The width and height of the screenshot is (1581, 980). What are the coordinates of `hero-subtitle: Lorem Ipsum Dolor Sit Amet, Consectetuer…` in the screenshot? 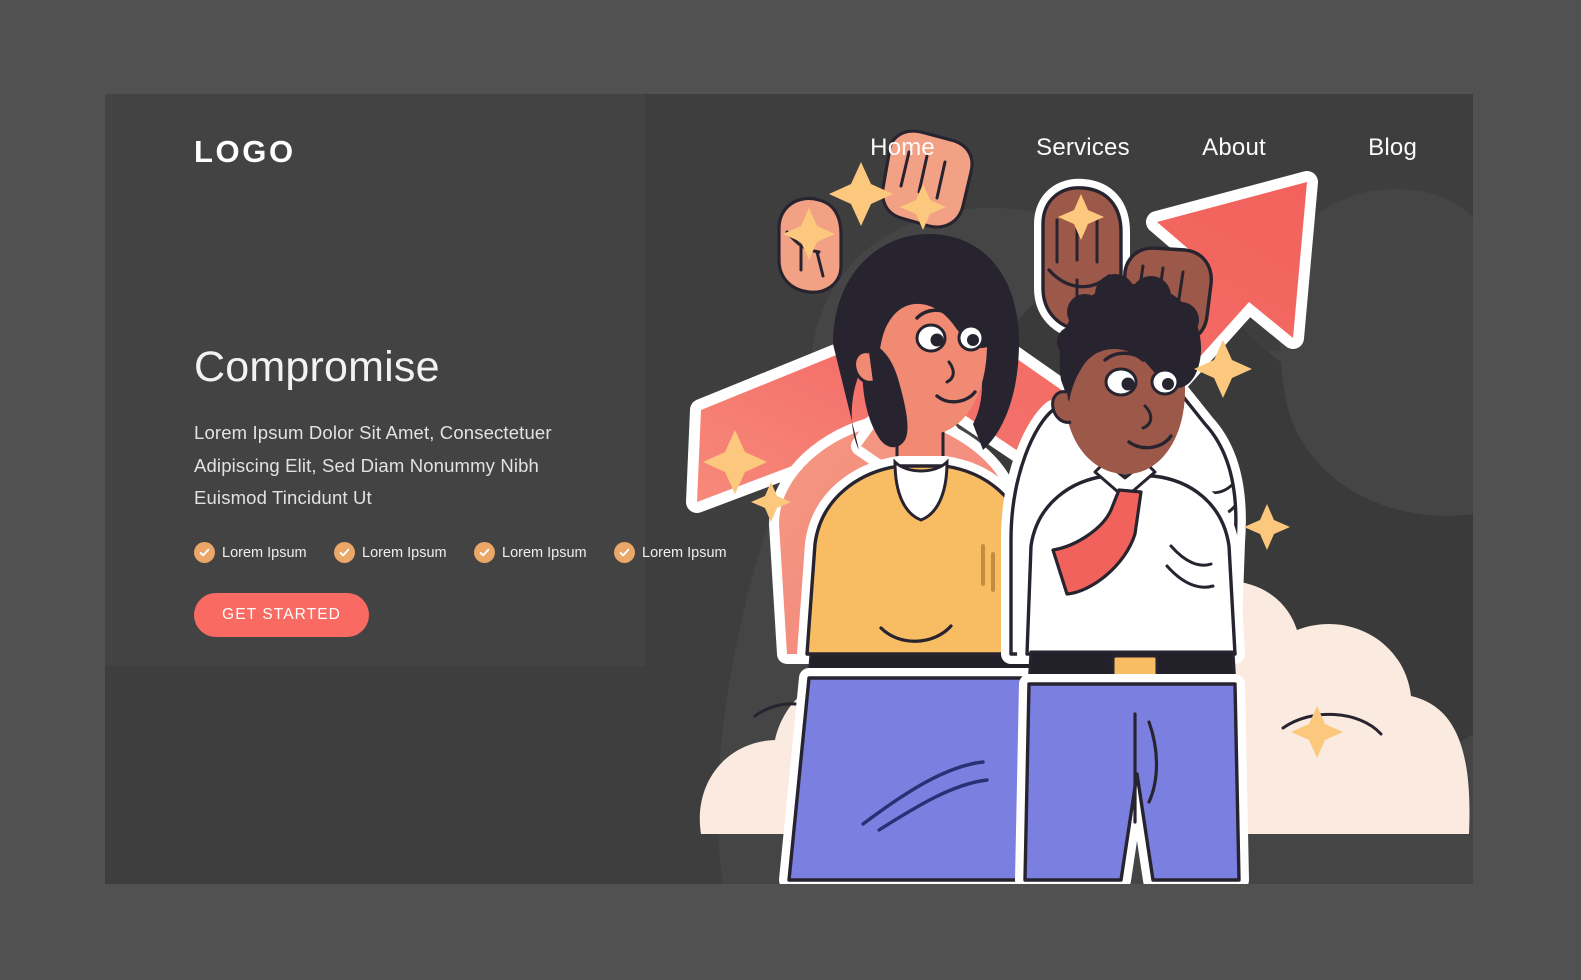 It's located at (373, 465).